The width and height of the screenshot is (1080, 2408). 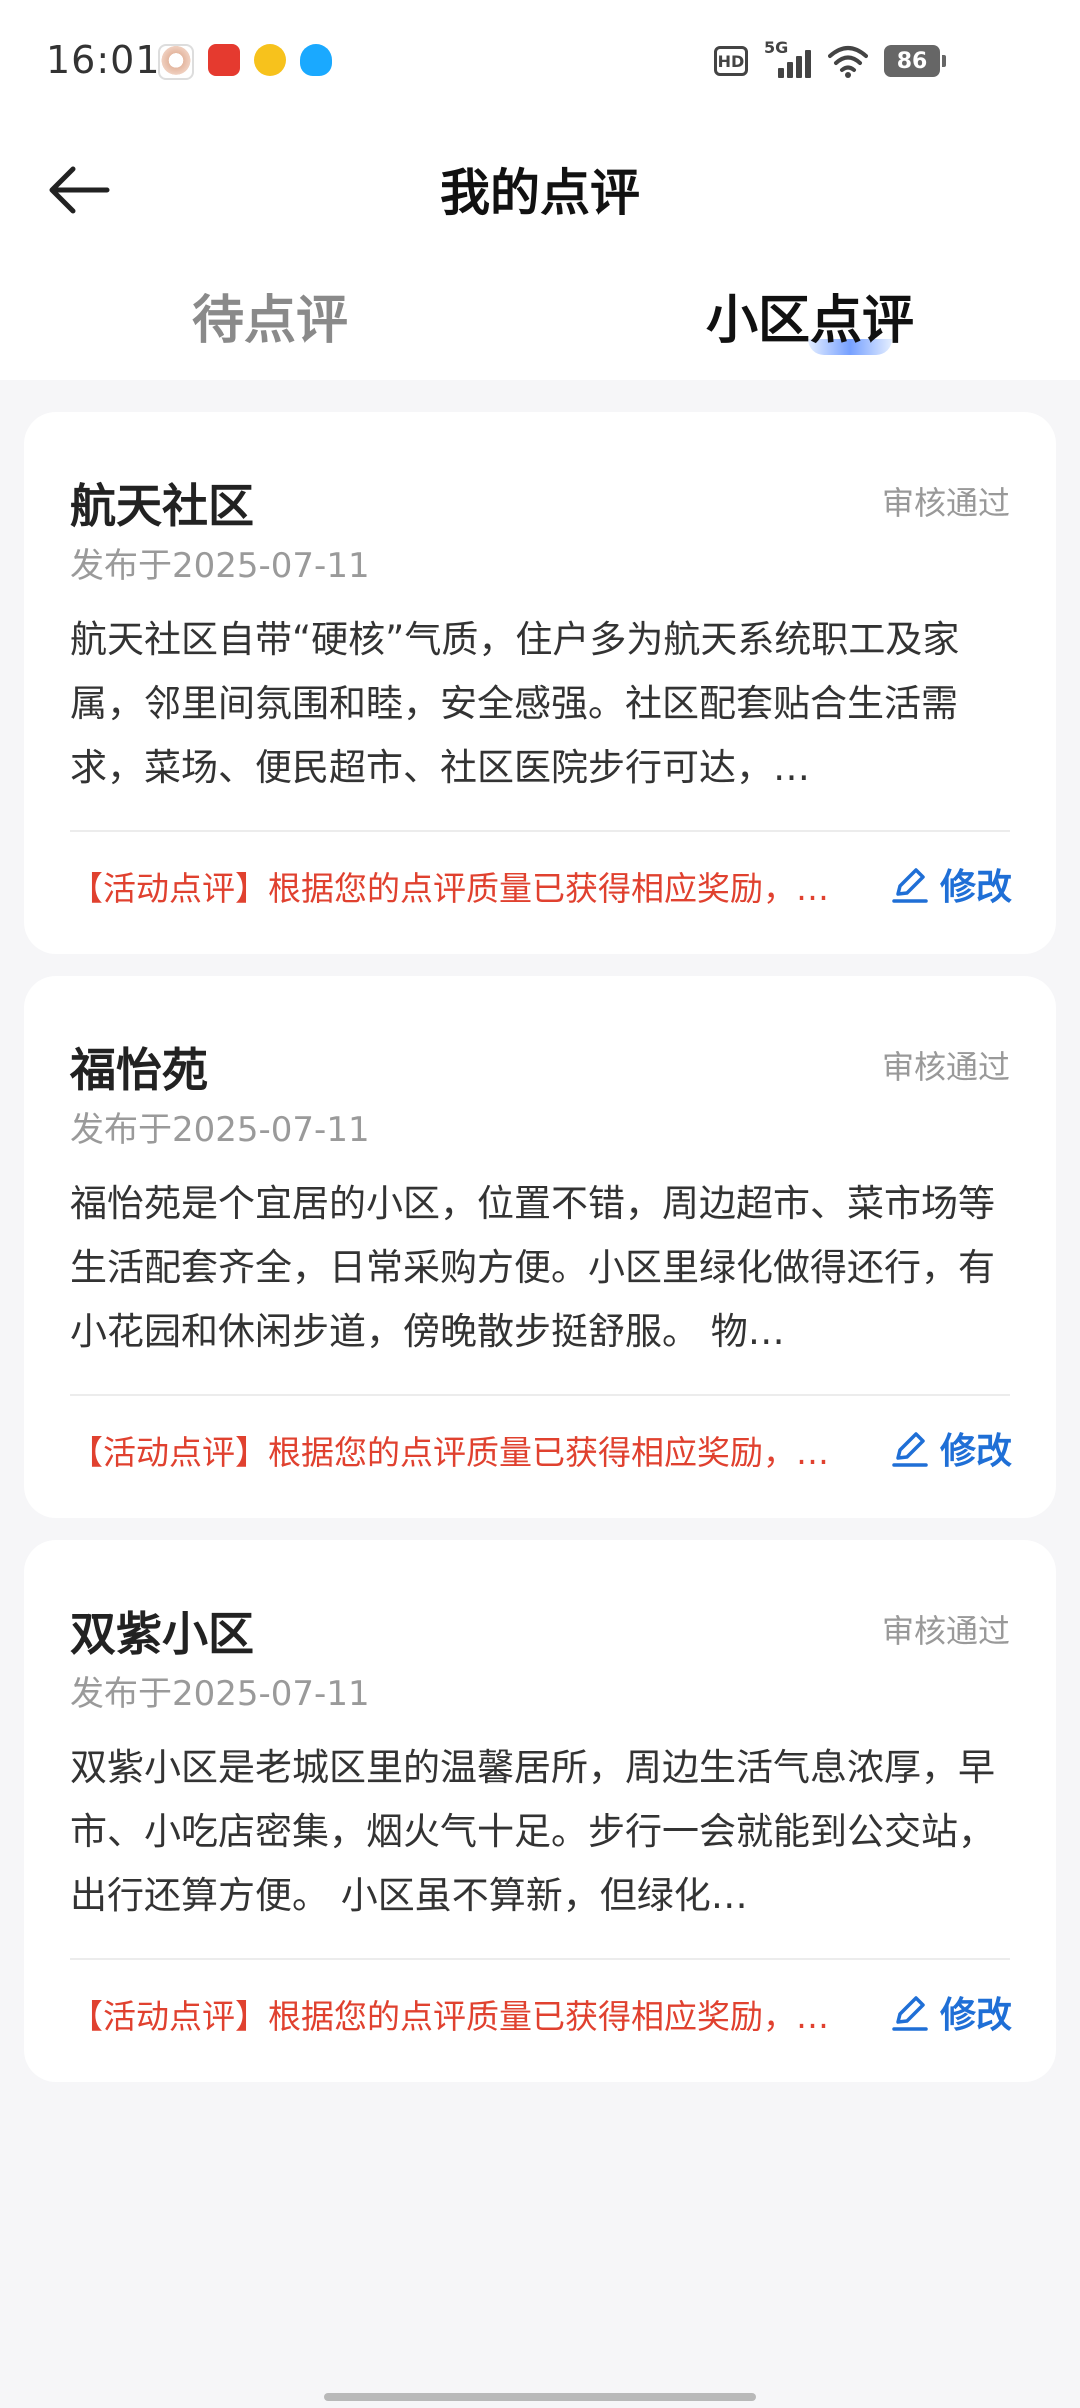 What do you see at coordinates (848, 62) in the screenshot?
I see `wifi-icon` at bounding box center [848, 62].